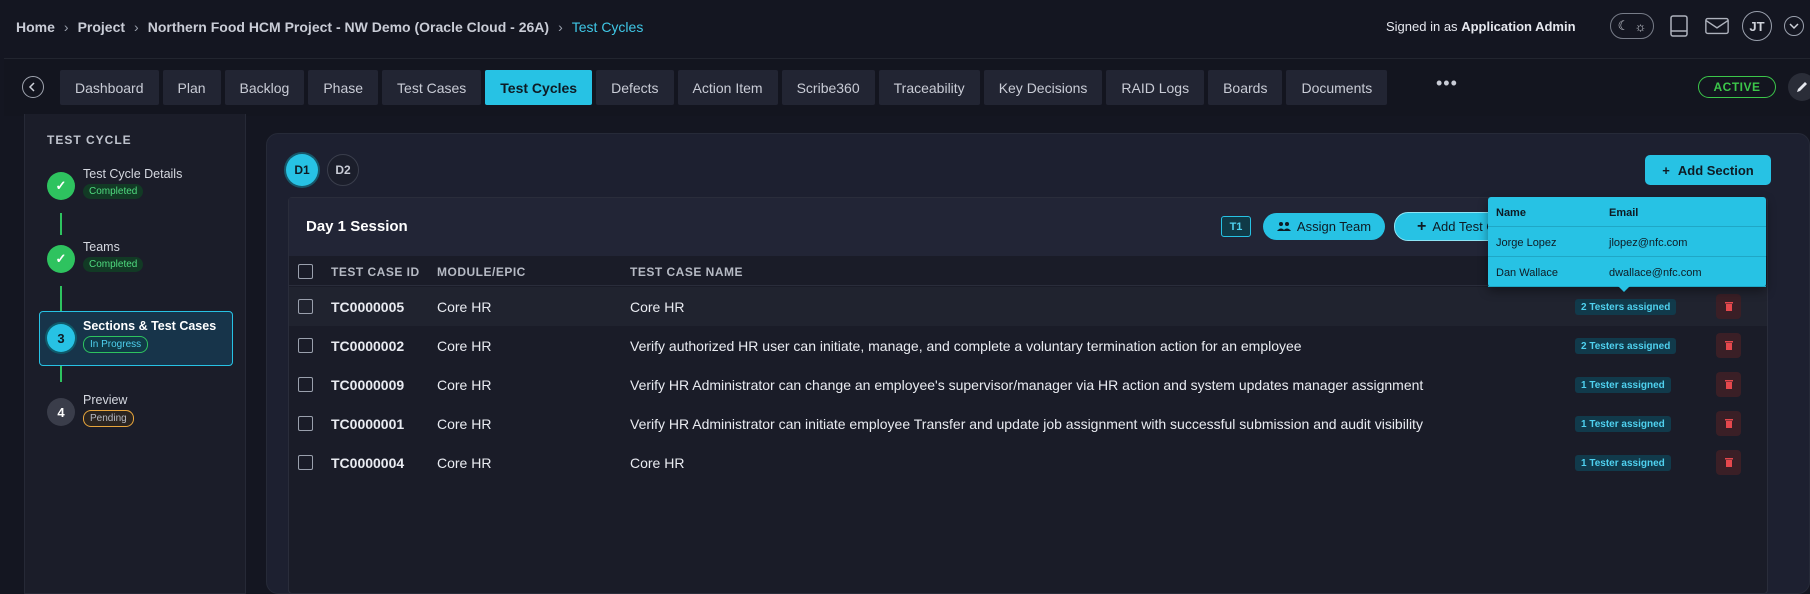  What do you see at coordinates (1623, 25) in the screenshot?
I see `moon-icon: ☾` at bounding box center [1623, 25].